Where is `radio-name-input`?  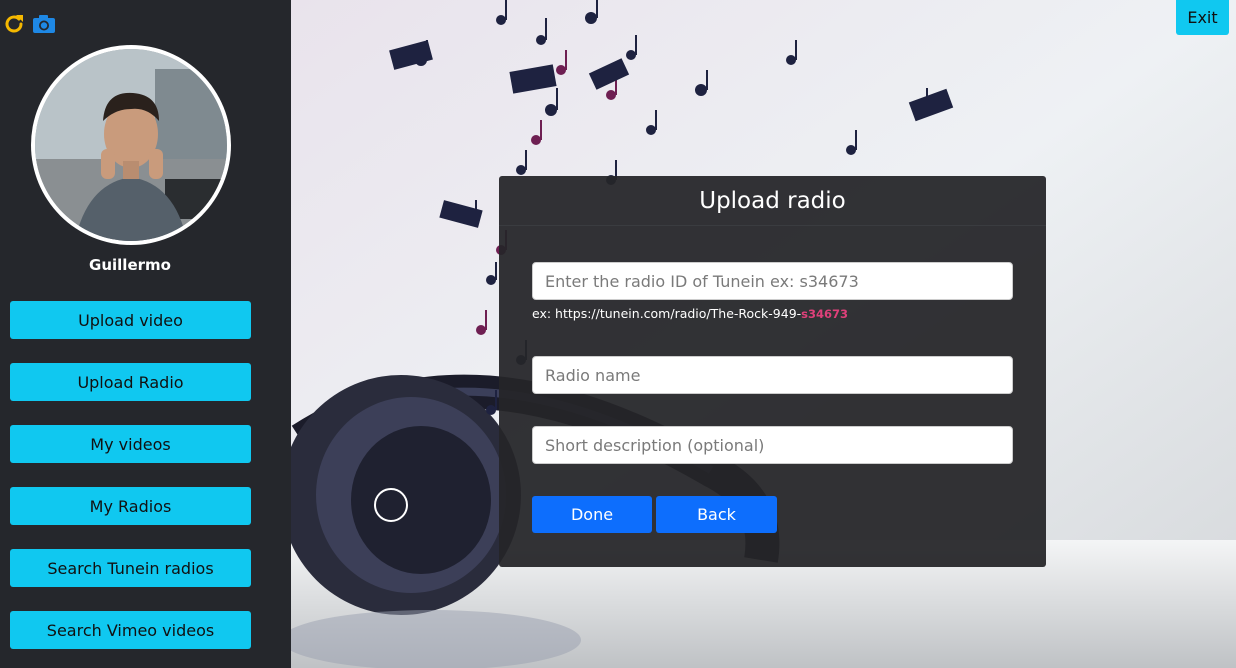 radio-name-input is located at coordinates (772, 375).